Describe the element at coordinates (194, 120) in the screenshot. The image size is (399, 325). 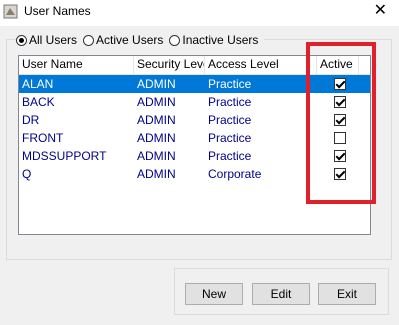
I see `table-row: DR ADMIN Practice` at that location.